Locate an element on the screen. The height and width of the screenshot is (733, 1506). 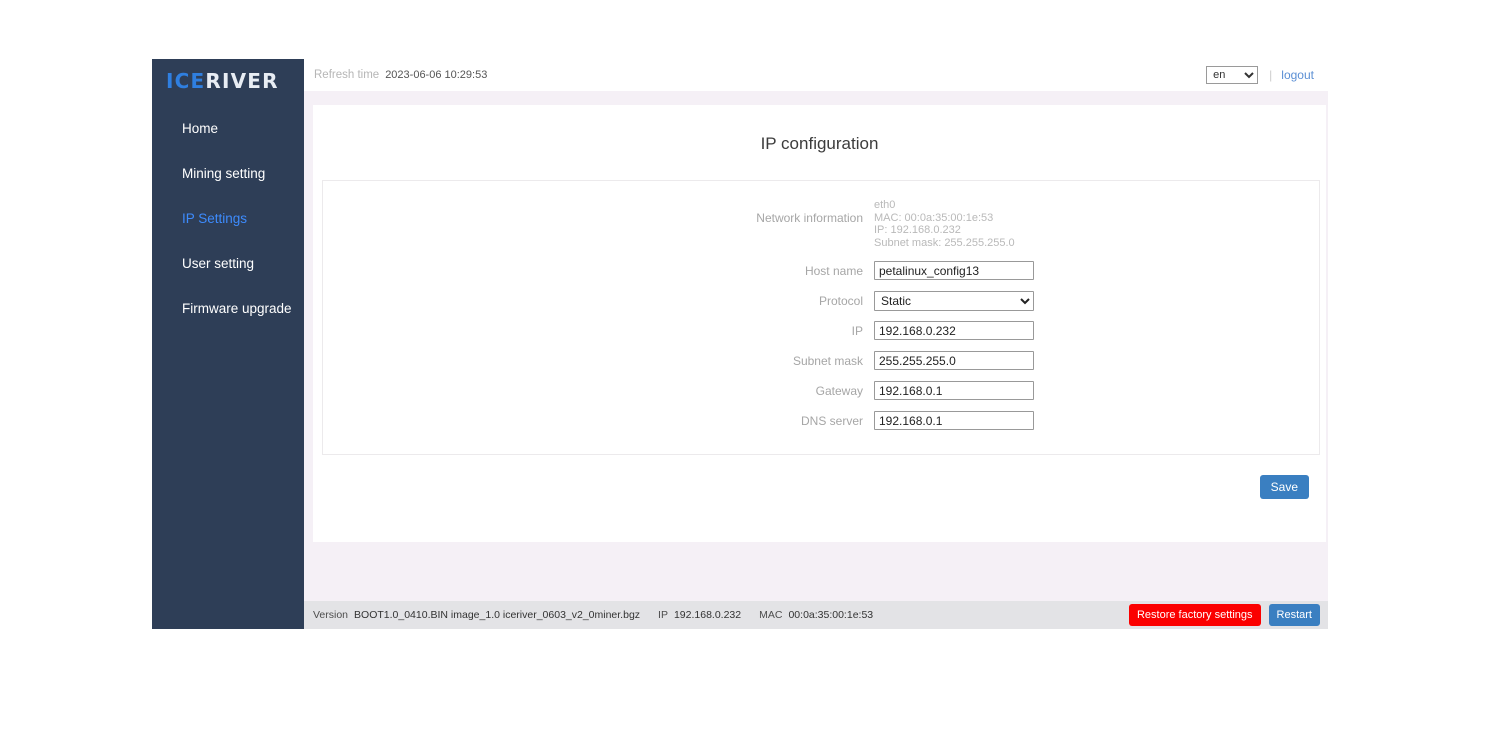
form-row-gateway: Gateway is located at coordinates (821, 391).